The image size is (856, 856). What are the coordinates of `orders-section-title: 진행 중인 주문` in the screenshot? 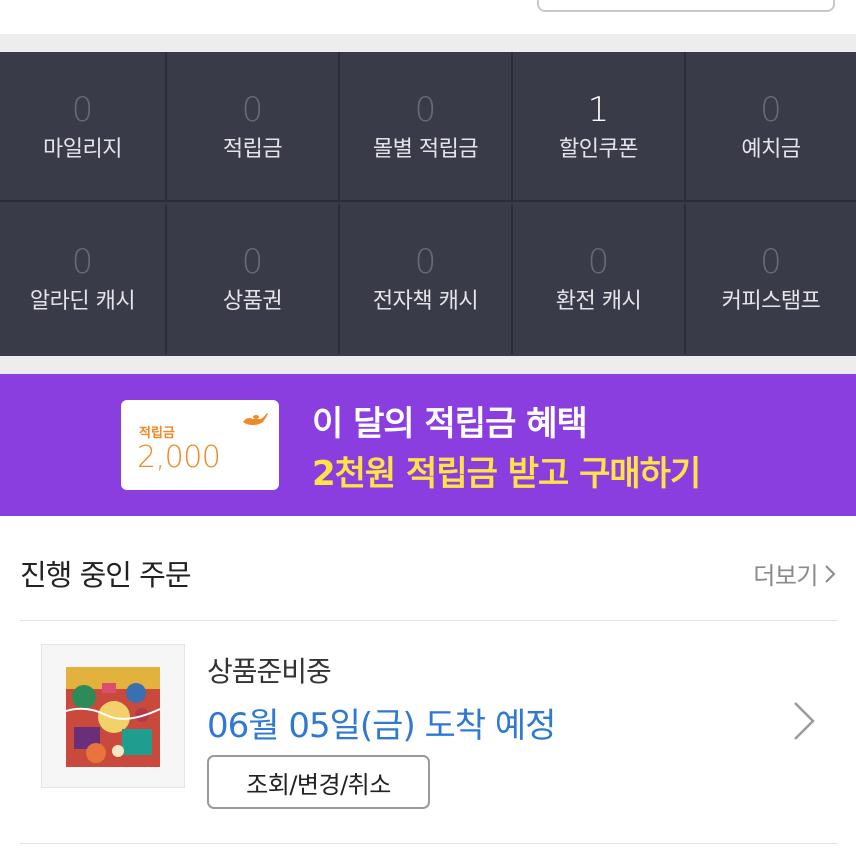 It's located at (106, 575).